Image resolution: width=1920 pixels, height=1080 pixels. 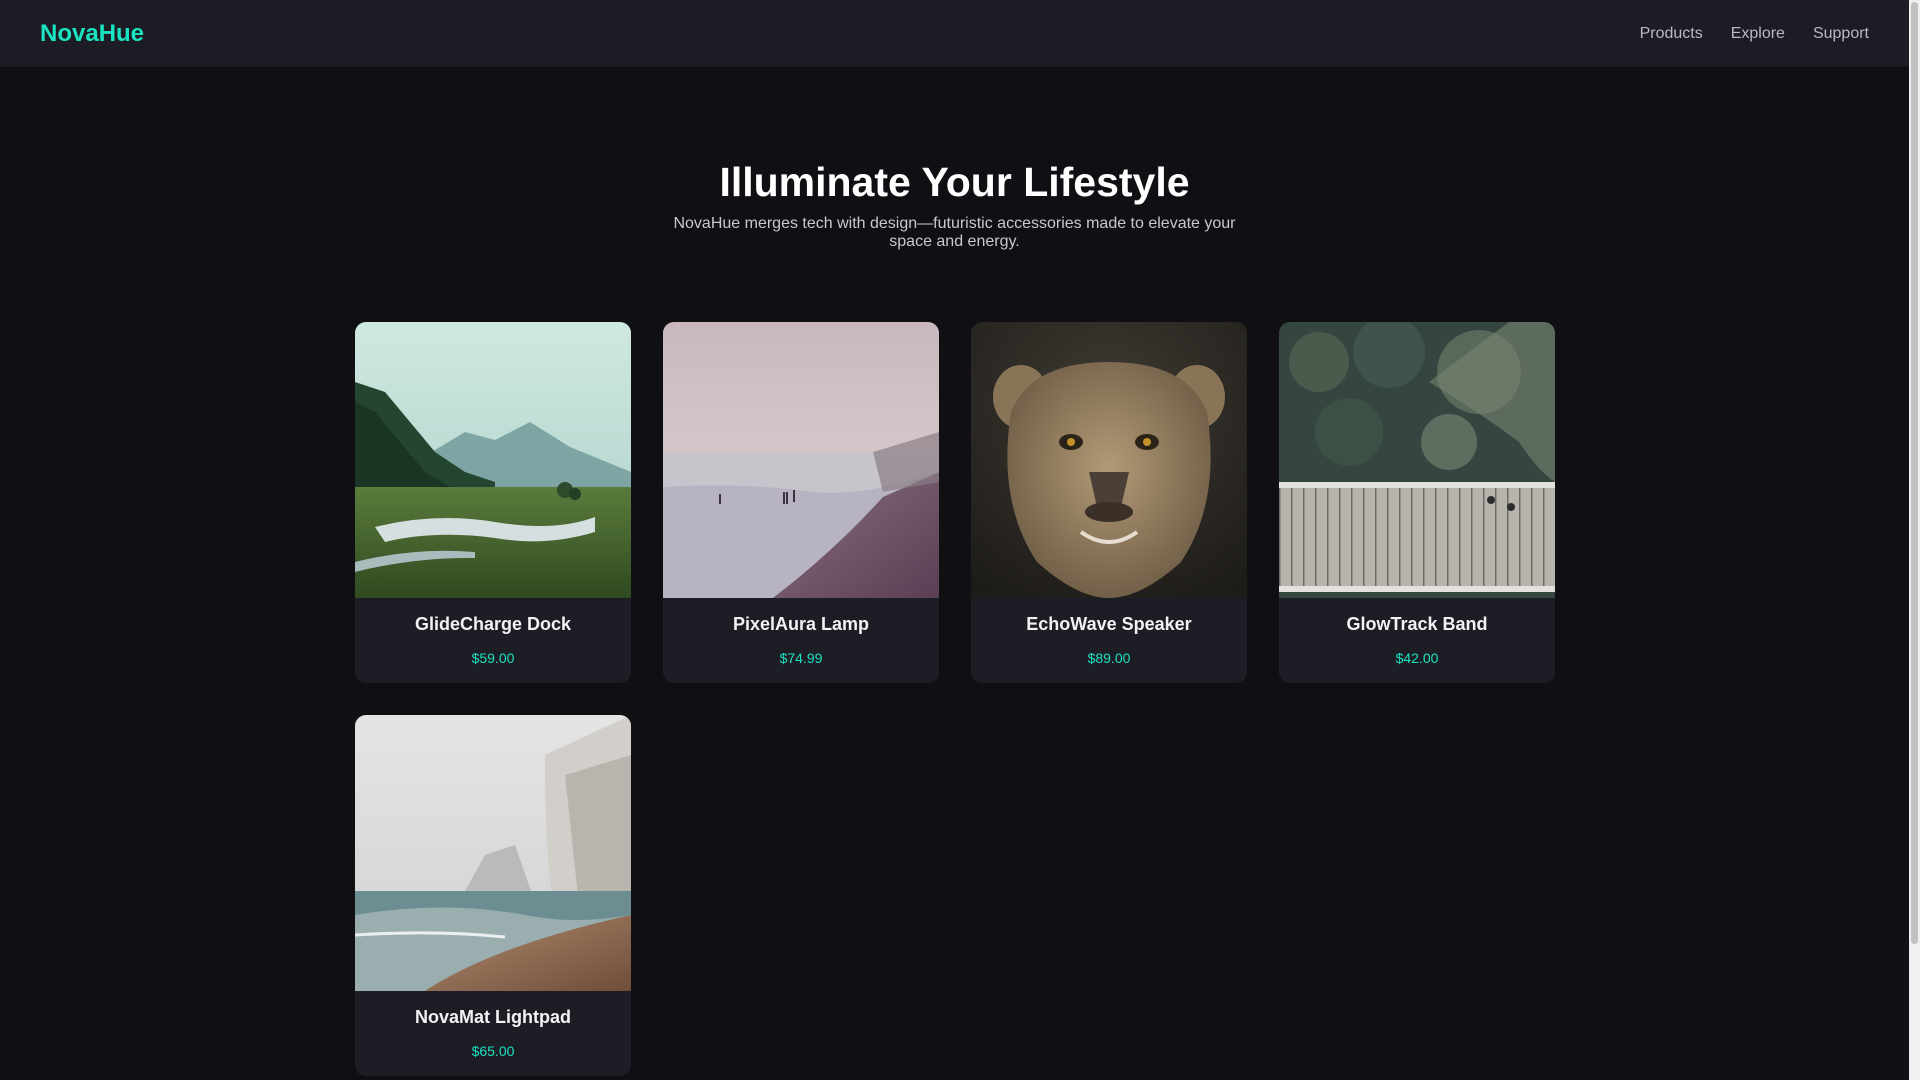 I want to click on product-card-novamat-lightpad: NovaMat Lightpad $65.00, so click(x=493, y=895).